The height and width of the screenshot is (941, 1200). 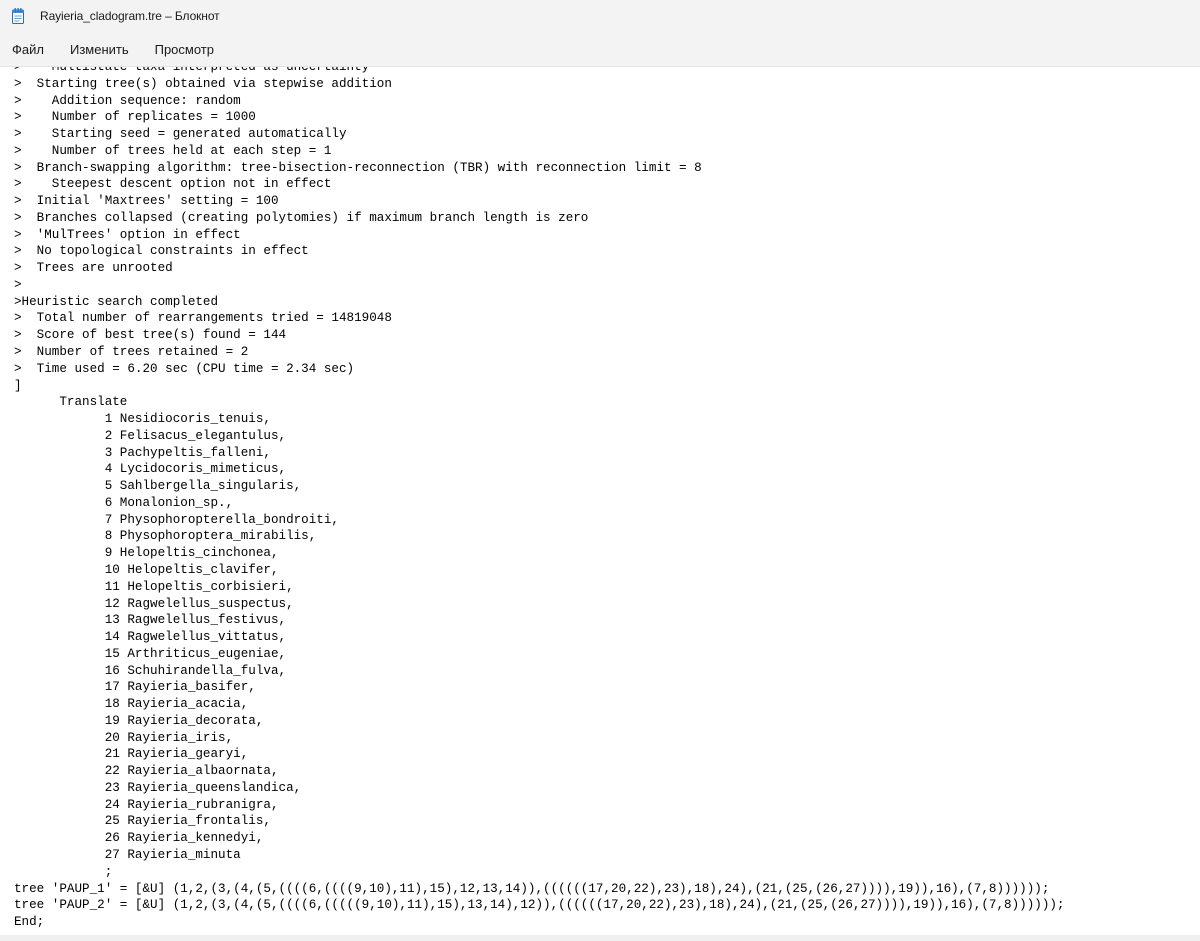 What do you see at coordinates (600, 938) in the screenshot?
I see `horizontal-scrollbar` at bounding box center [600, 938].